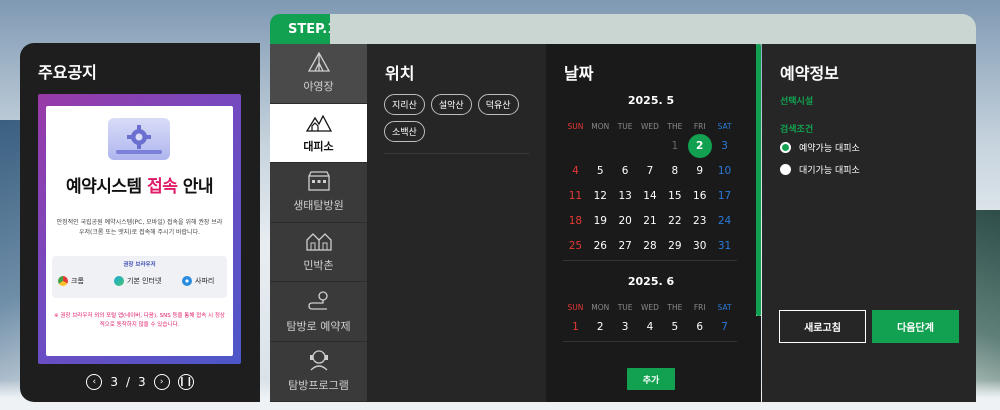 This screenshot has height=410, width=1000. Describe the element at coordinates (915, 326) in the screenshot. I see `next-step-button: 다음단계` at that location.